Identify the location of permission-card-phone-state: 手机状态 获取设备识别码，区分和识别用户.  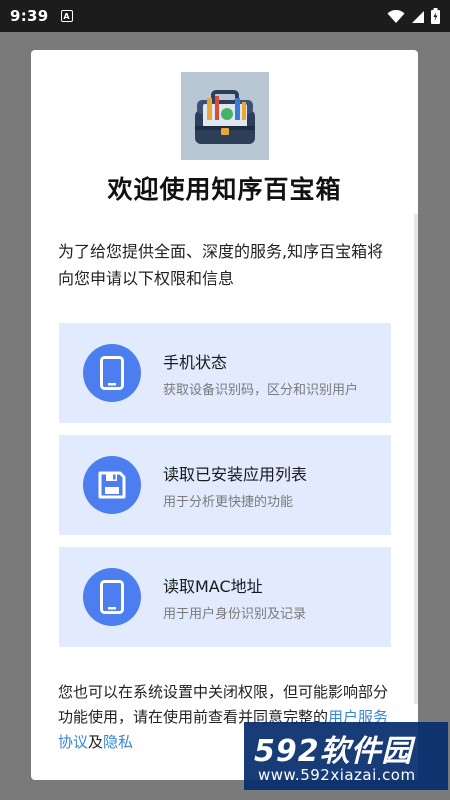
(225, 373).